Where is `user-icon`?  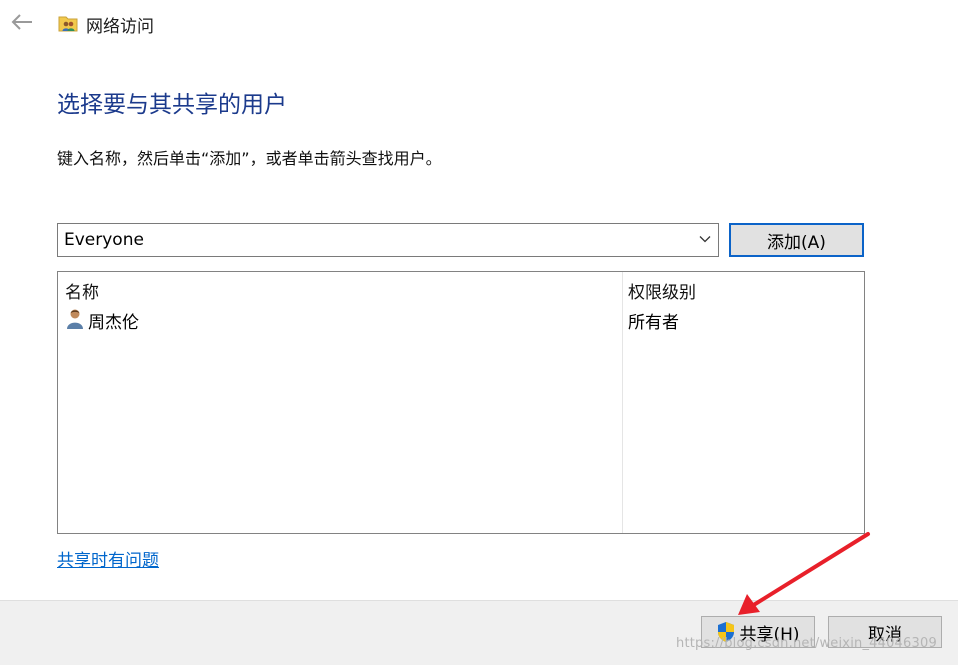
user-icon is located at coordinates (75, 319).